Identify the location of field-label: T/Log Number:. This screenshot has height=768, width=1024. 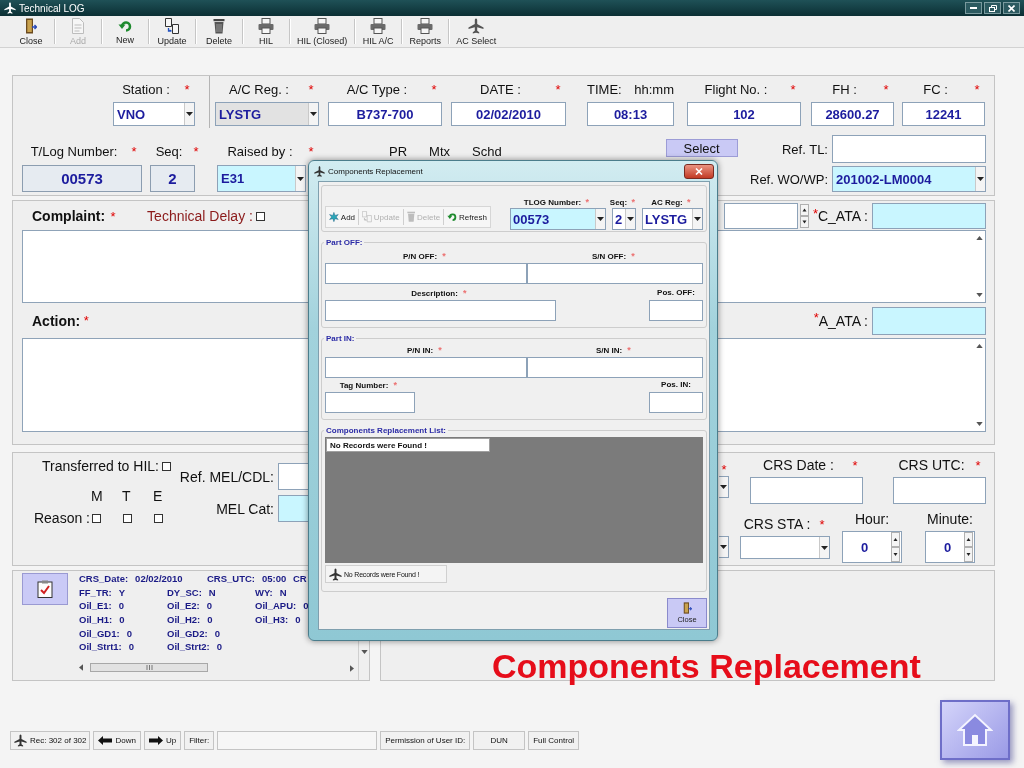
(74, 151).